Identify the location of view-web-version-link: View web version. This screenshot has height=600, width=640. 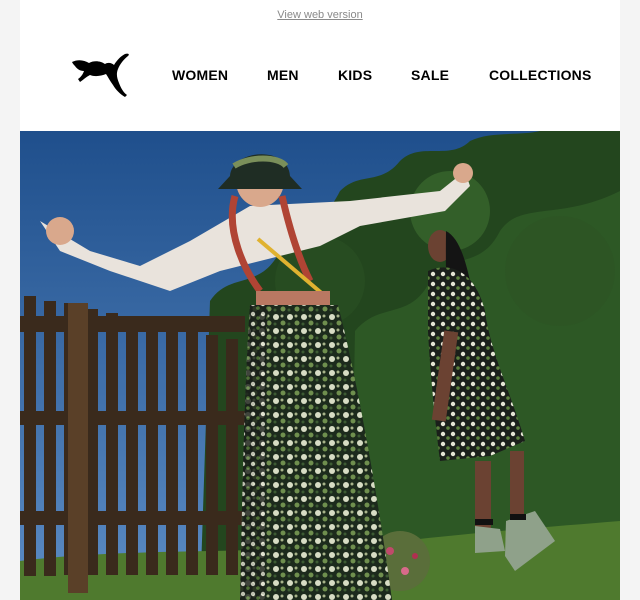
(319, 15).